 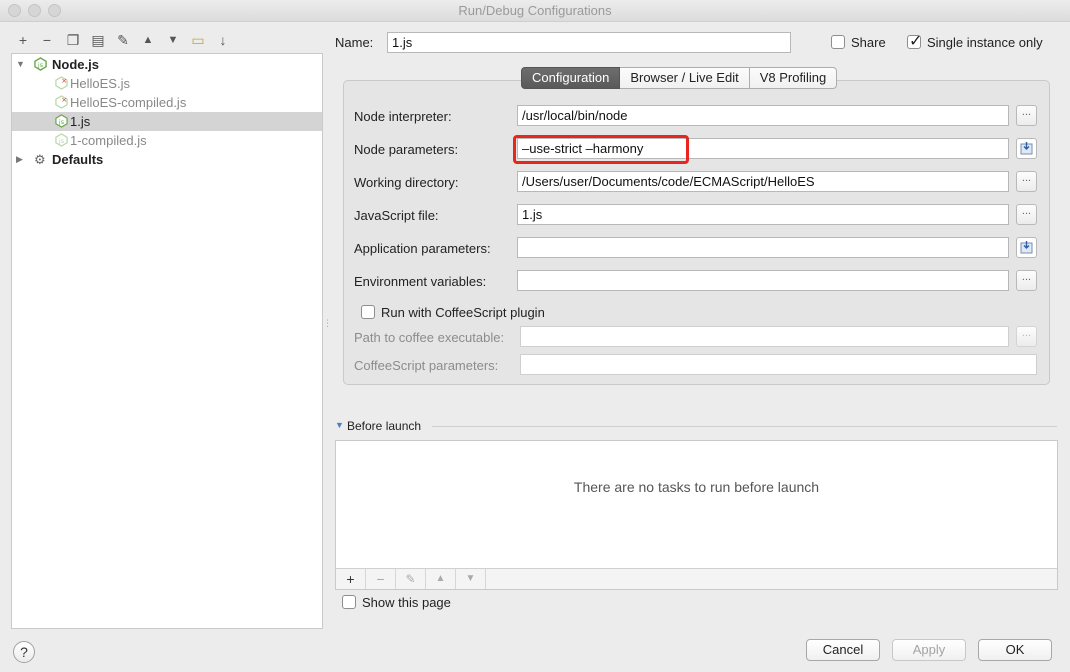 I want to click on tab-v8-profiling: V8 Profiling, so click(x=793, y=78).